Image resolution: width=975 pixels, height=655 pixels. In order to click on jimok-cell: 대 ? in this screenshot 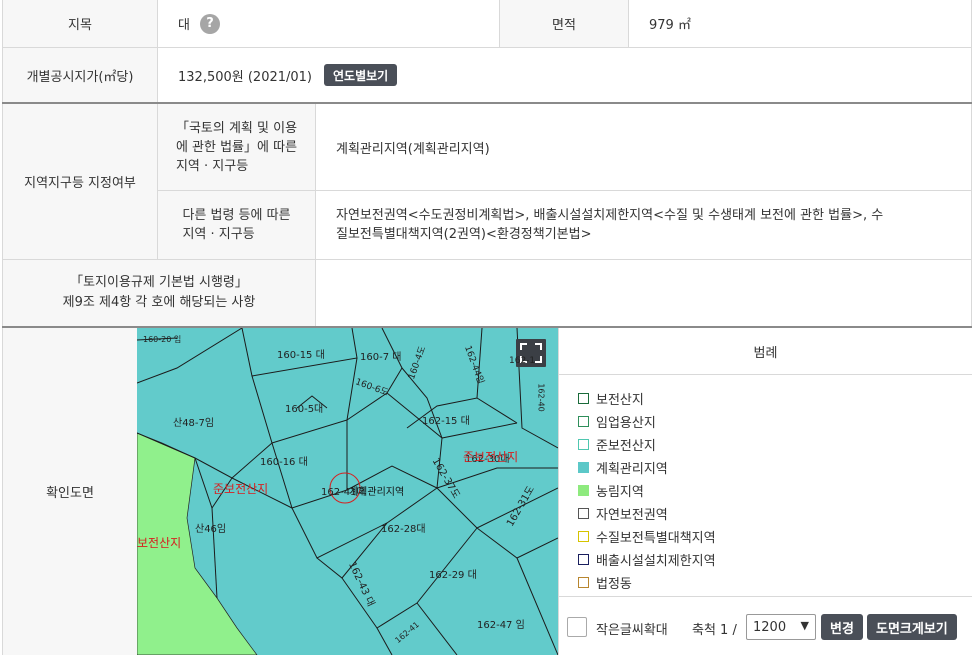, I will do `click(328, 23)`.